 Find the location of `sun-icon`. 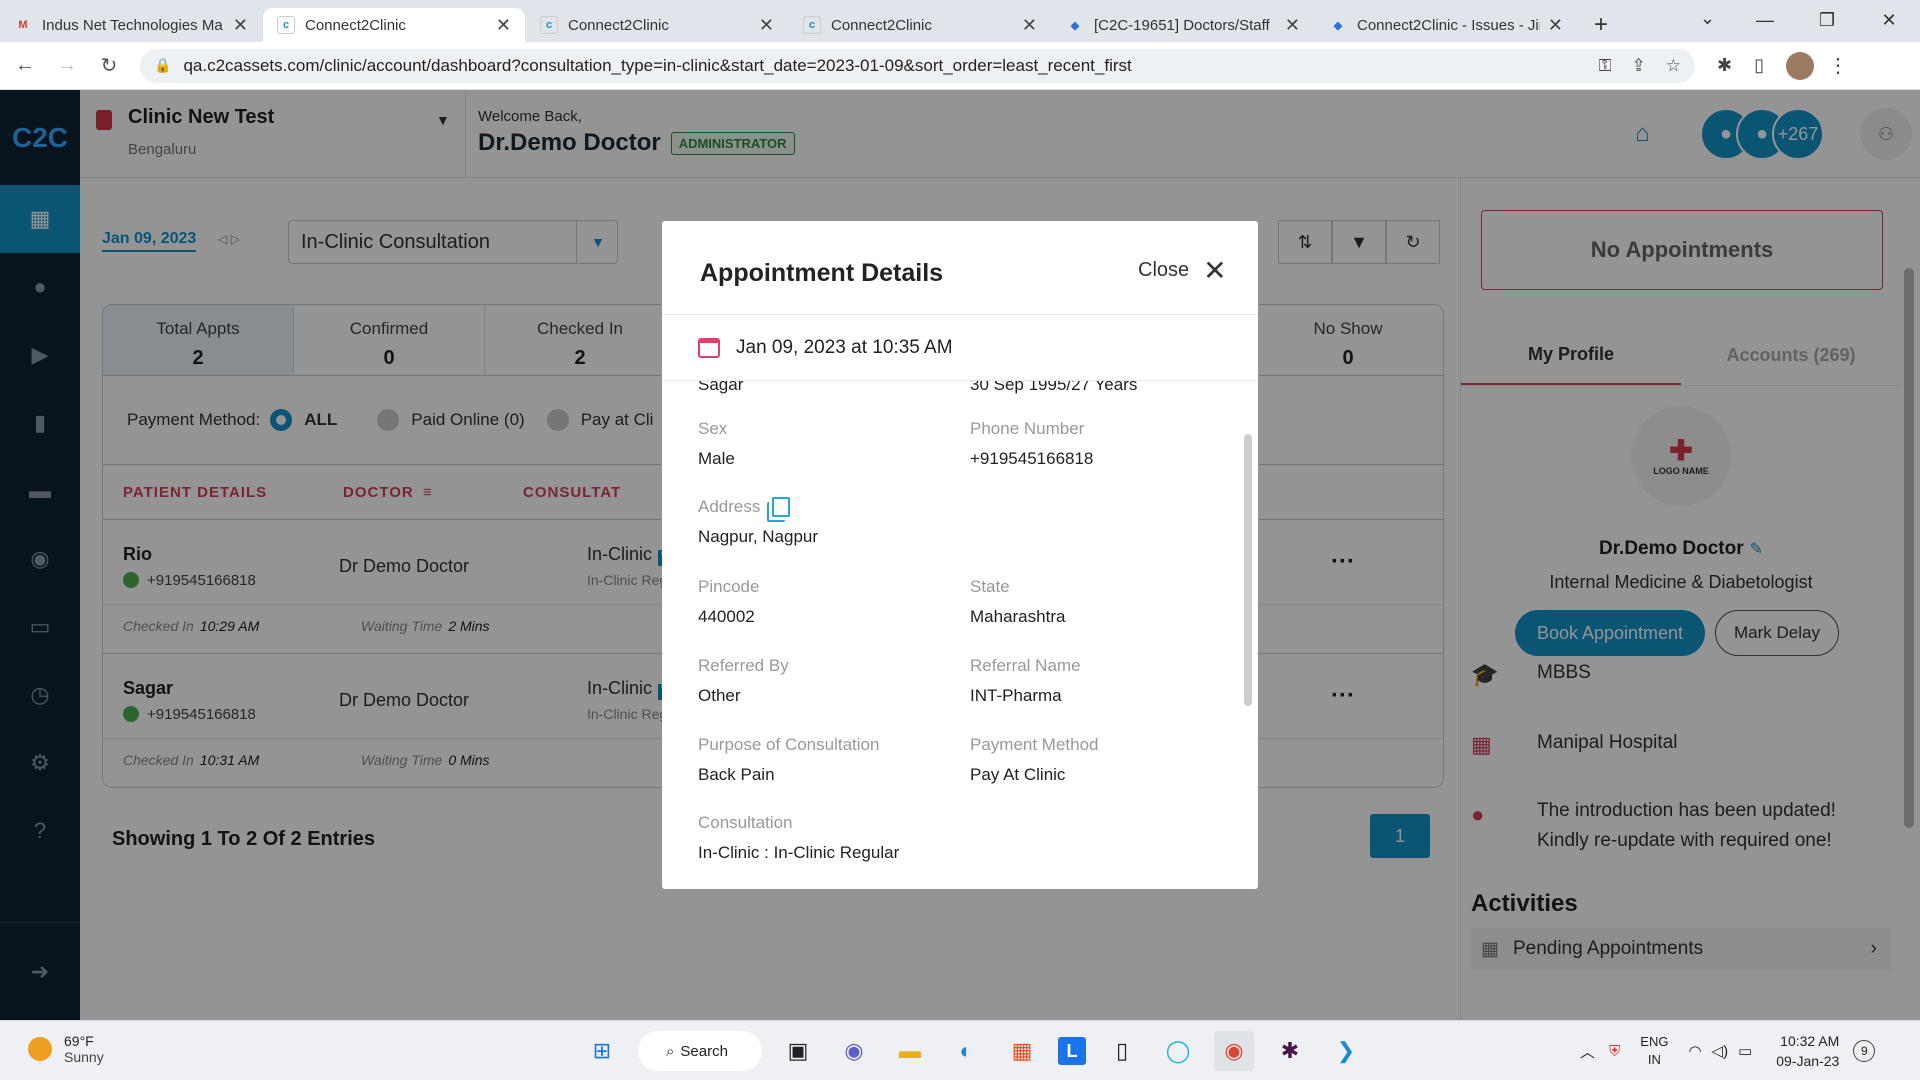

sun-icon is located at coordinates (40, 1049).